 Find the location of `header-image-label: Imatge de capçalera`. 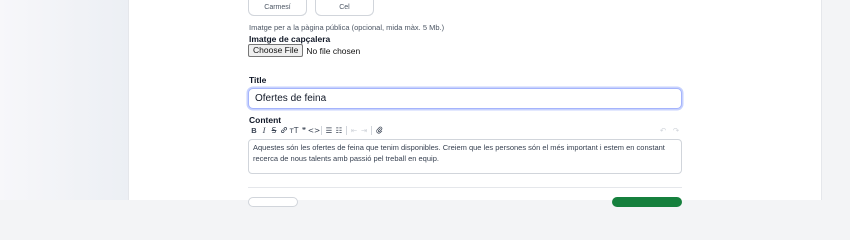

header-image-label: Imatge de capçalera is located at coordinates (290, 39).